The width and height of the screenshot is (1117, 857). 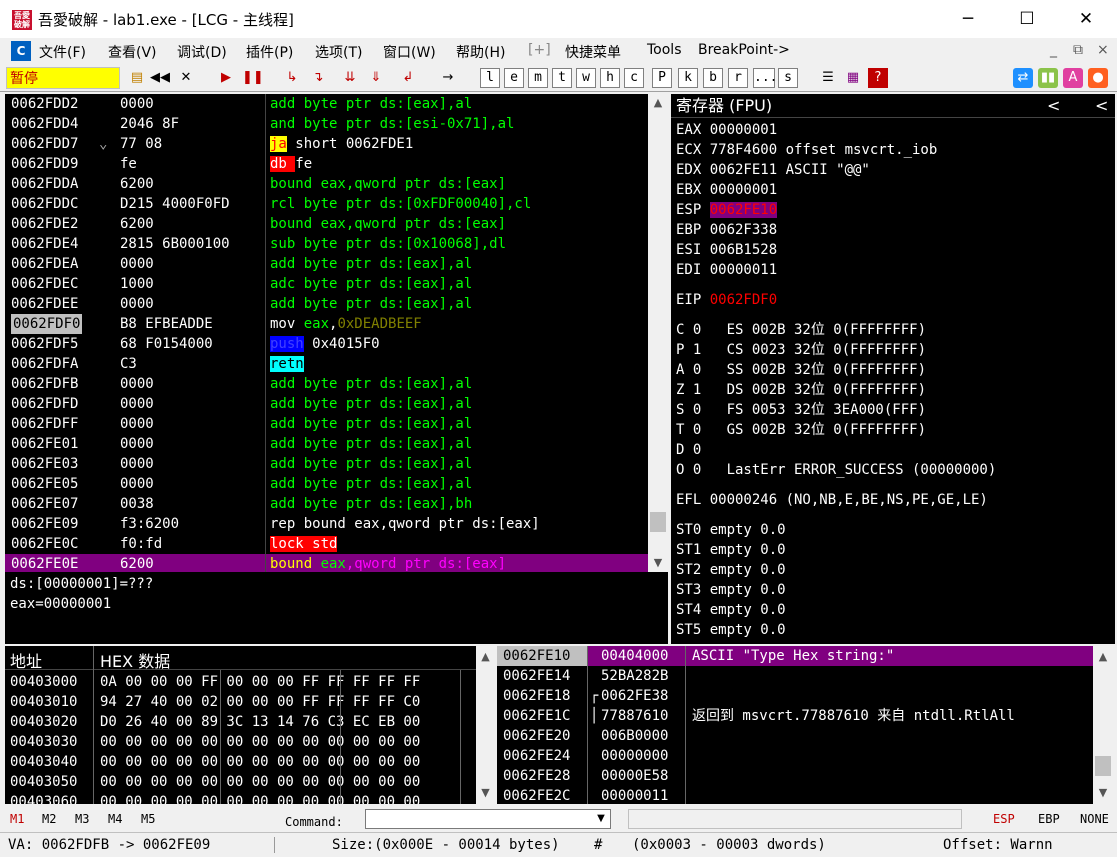 What do you see at coordinates (893, 500) in the screenshot?
I see `register-line: EFL 00000246 (NO,NB,E,BE,NS,PE,GE,LE)` at bounding box center [893, 500].